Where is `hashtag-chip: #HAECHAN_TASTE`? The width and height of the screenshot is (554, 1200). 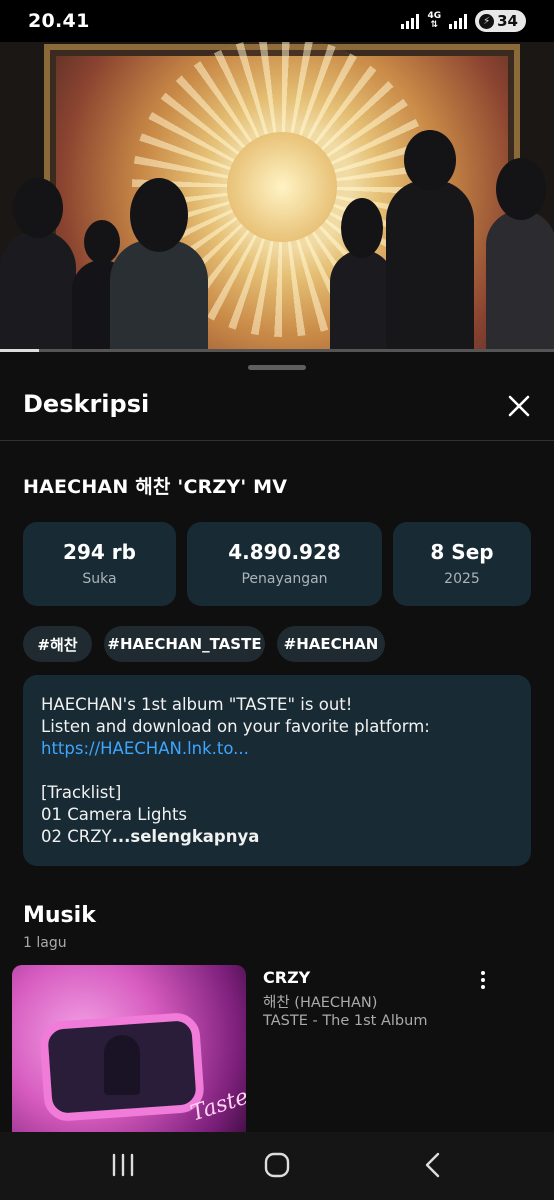 hashtag-chip: #HAECHAN_TASTE is located at coordinates (184, 644).